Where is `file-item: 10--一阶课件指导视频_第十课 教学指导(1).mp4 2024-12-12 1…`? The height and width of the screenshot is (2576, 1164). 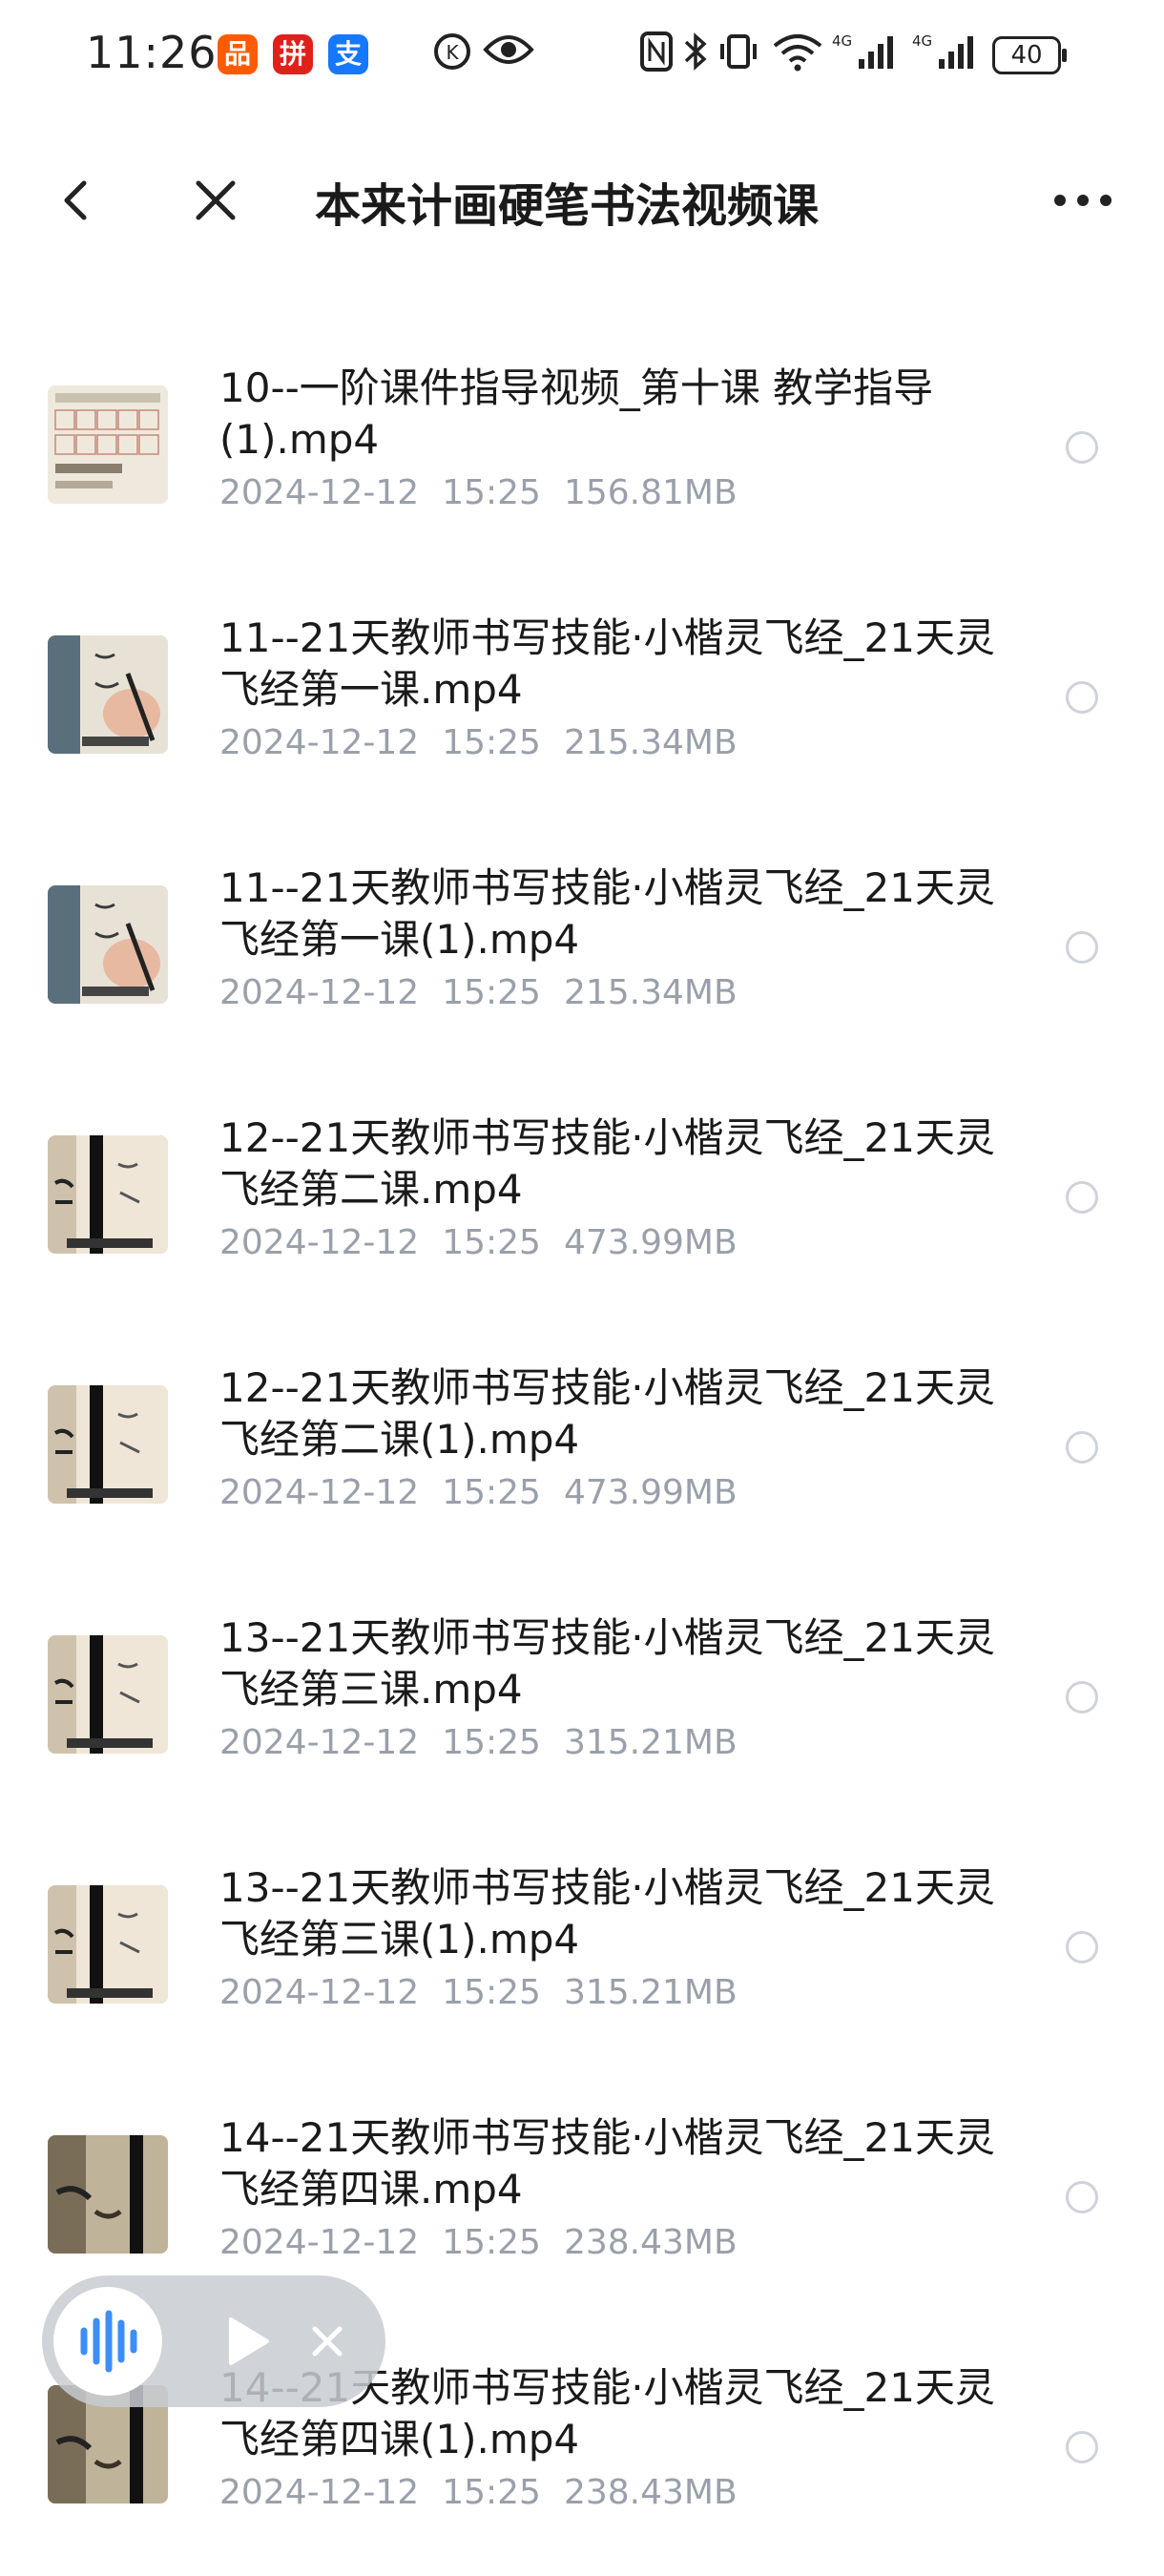
file-item: 10--一阶课件指导视频_第十课 教学指导(1).mp4 2024-12-12 1… is located at coordinates (582, 446).